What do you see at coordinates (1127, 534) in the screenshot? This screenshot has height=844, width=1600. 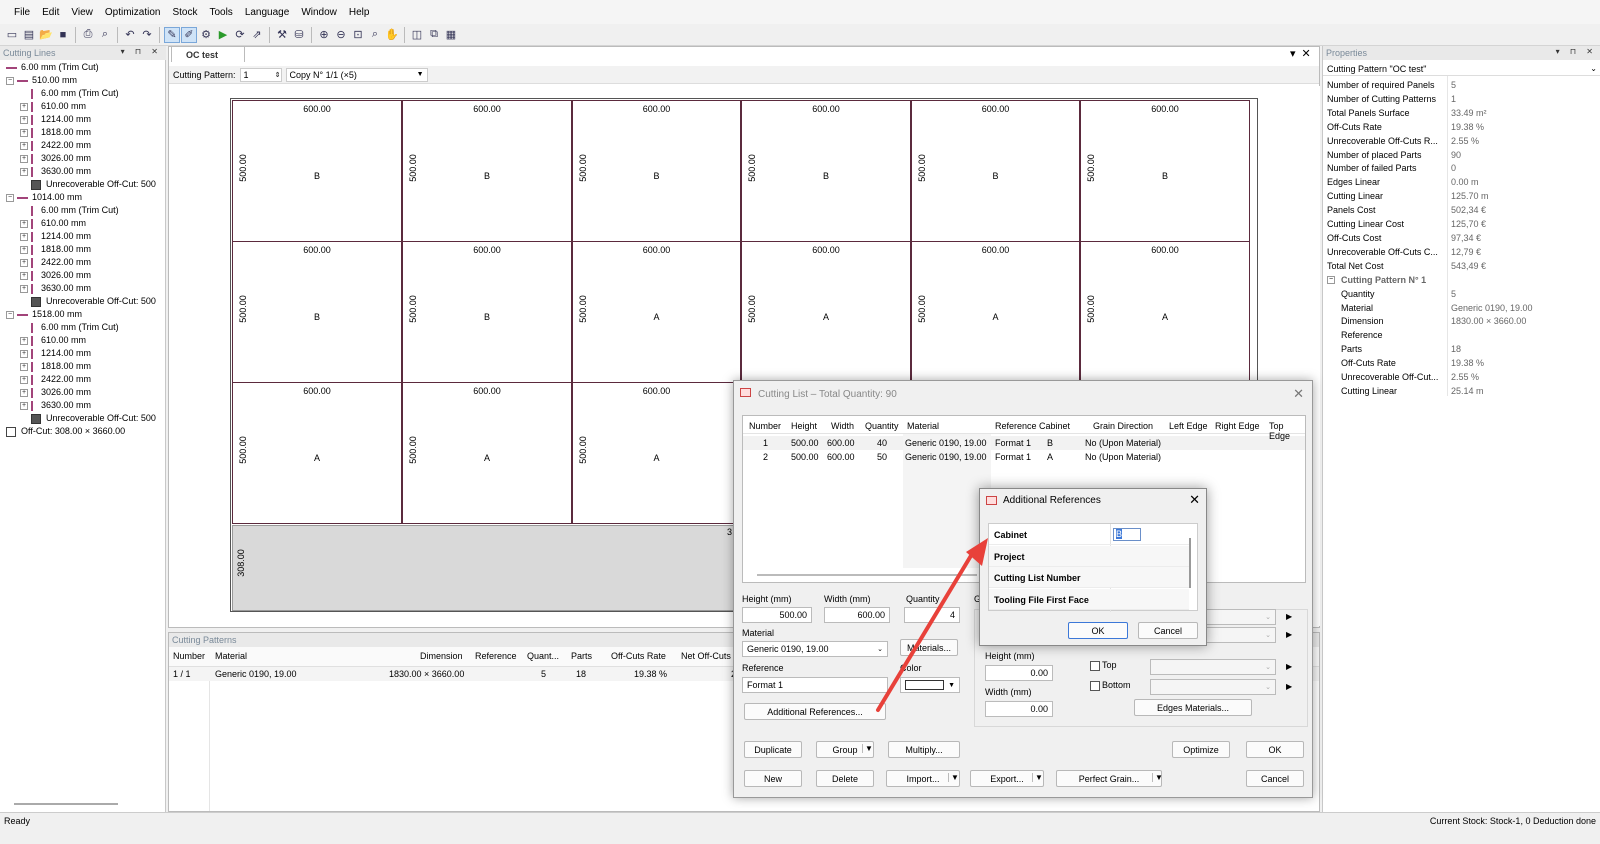 I see `cabinet-value-input: B` at bounding box center [1127, 534].